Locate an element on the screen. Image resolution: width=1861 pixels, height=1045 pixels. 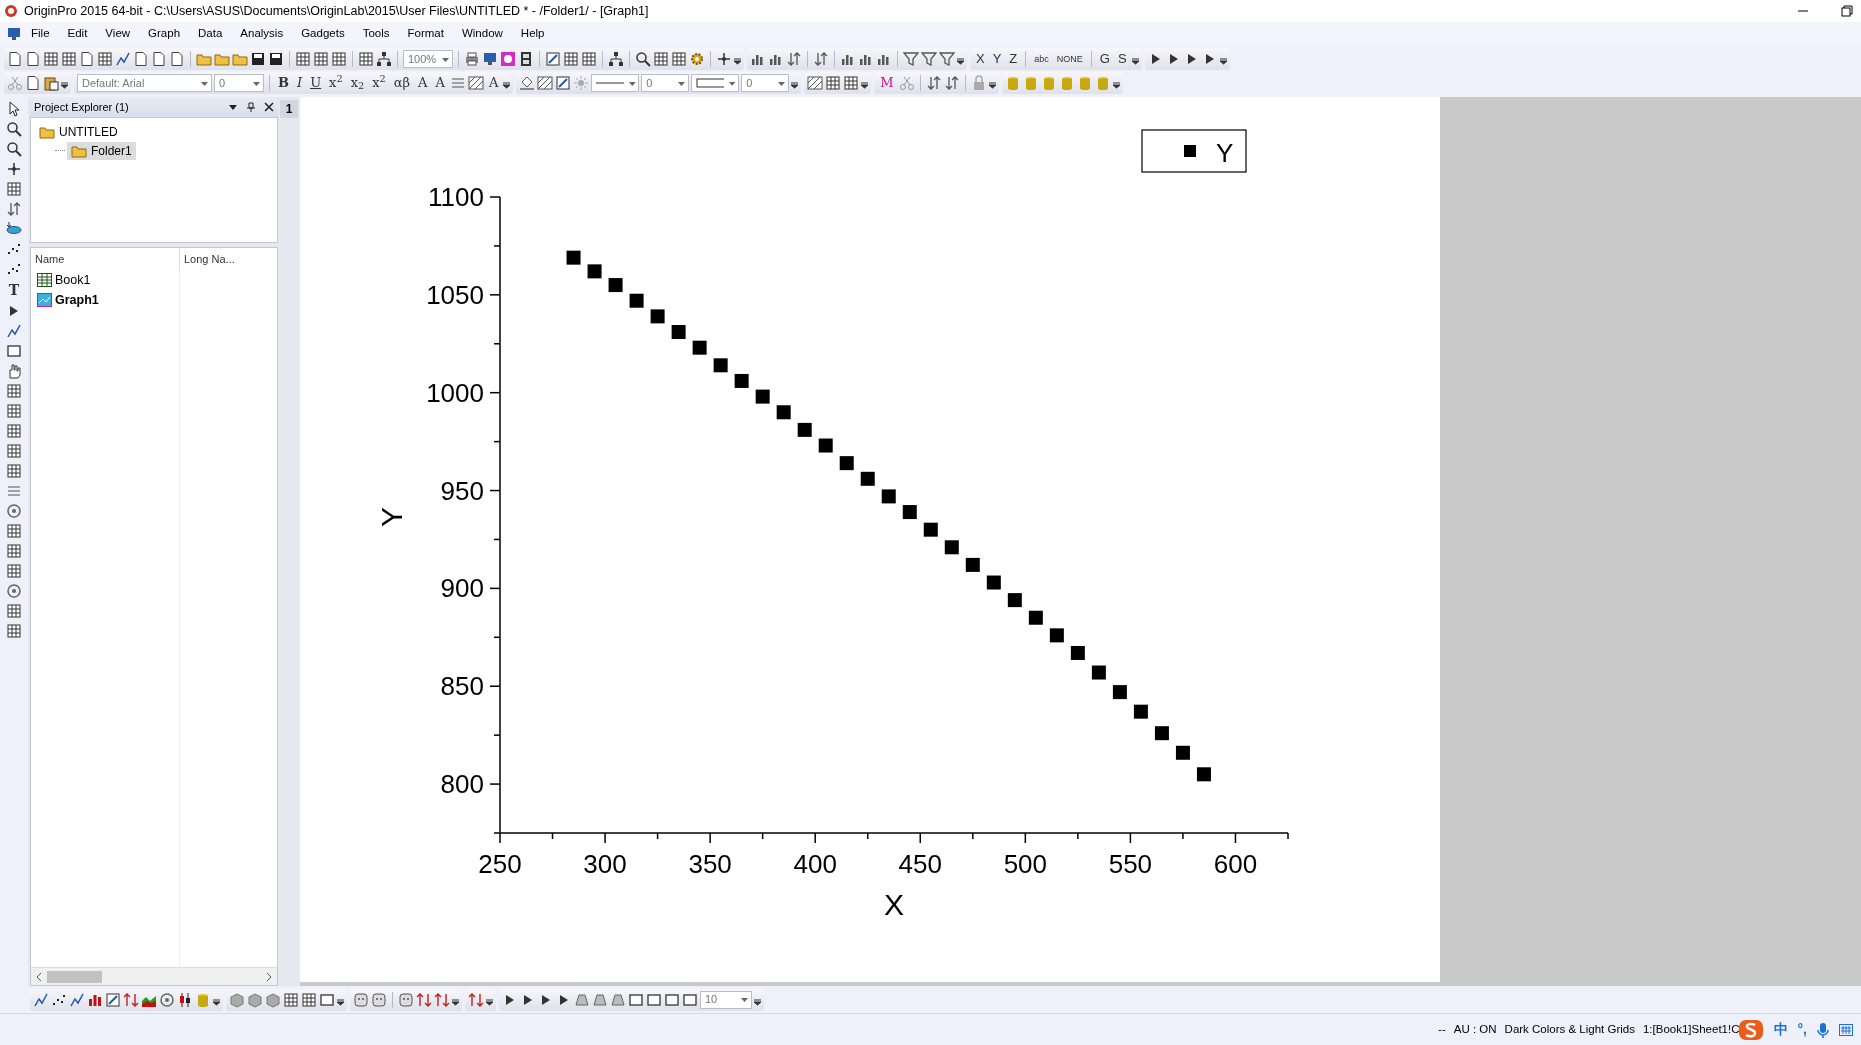
menu-item: Format is located at coordinates (425, 33).